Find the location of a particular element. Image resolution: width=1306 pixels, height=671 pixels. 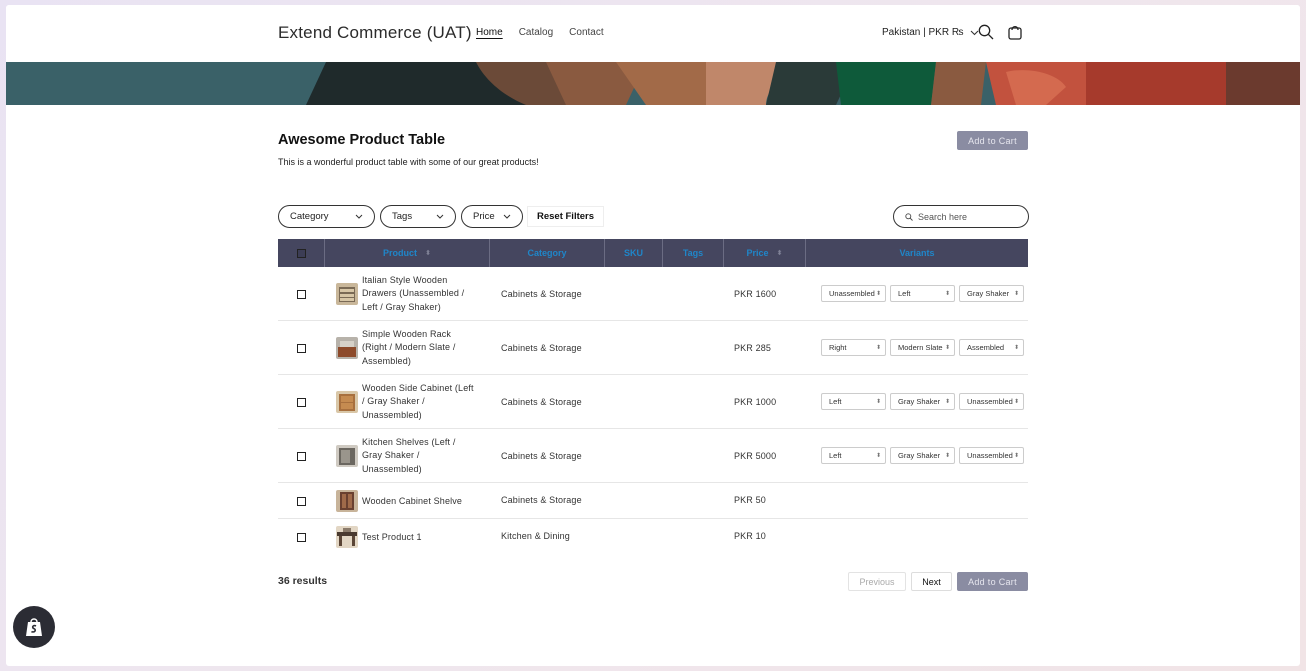

variant-value: Assembled is located at coordinates (986, 347).